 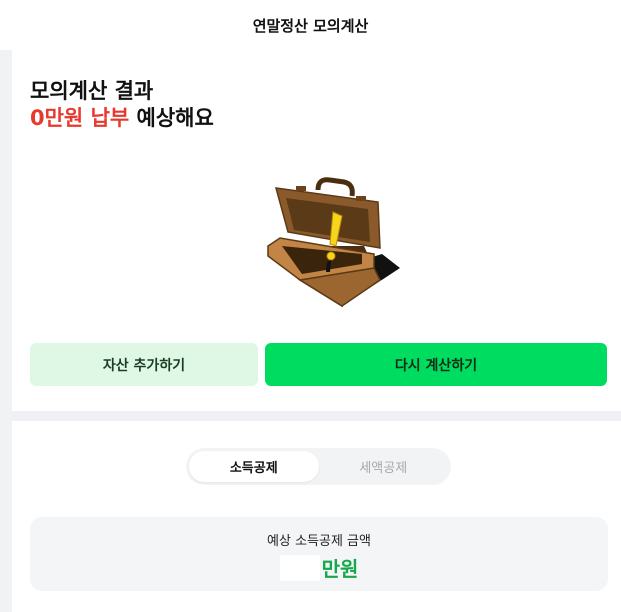 What do you see at coordinates (175, 118) in the screenshot?
I see `result-suffix: 예상해요` at bounding box center [175, 118].